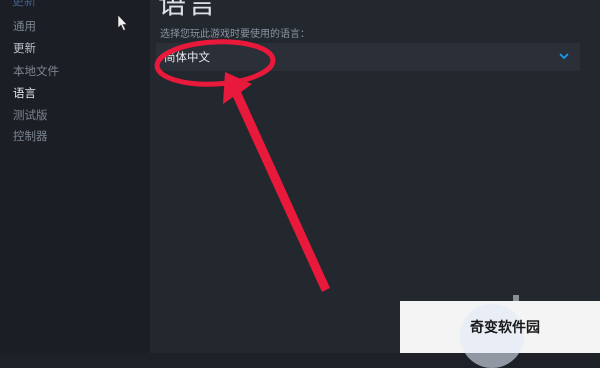  Describe the element at coordinates (123, 23) in the screenshot. I see `mouse-cursor-icon` at that location.